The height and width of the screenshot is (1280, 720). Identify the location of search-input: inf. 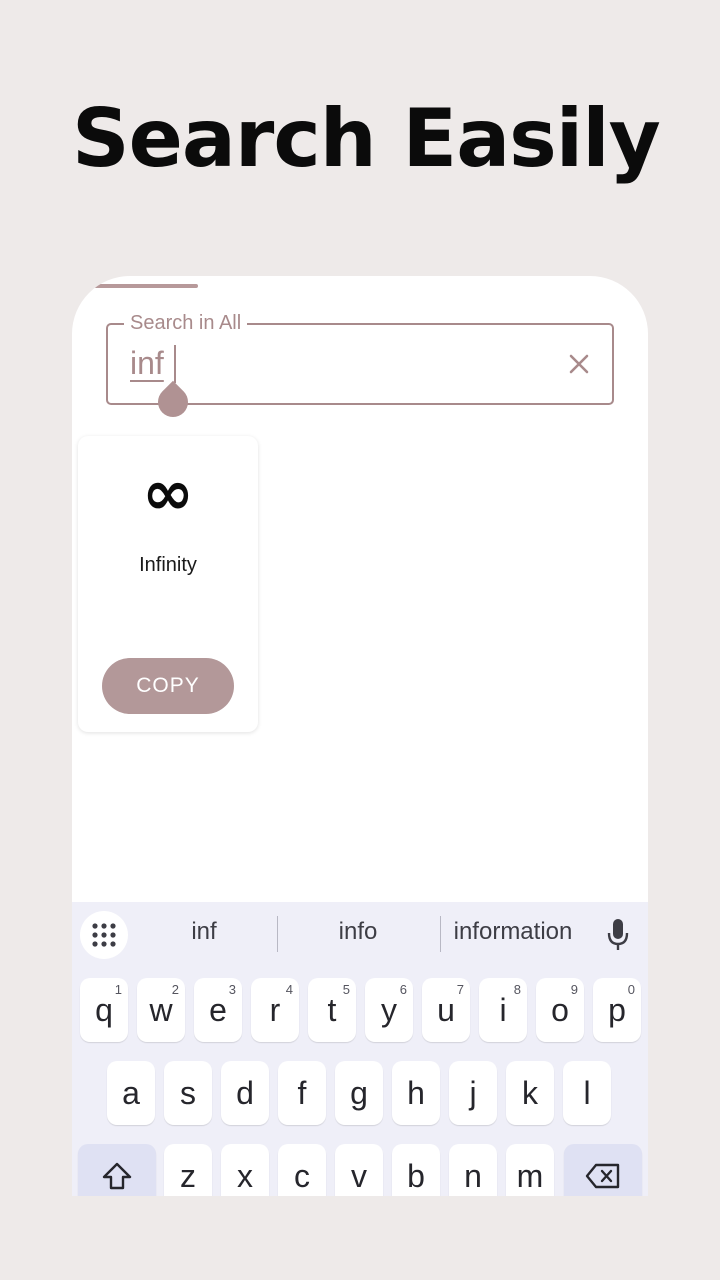
(147, 363).